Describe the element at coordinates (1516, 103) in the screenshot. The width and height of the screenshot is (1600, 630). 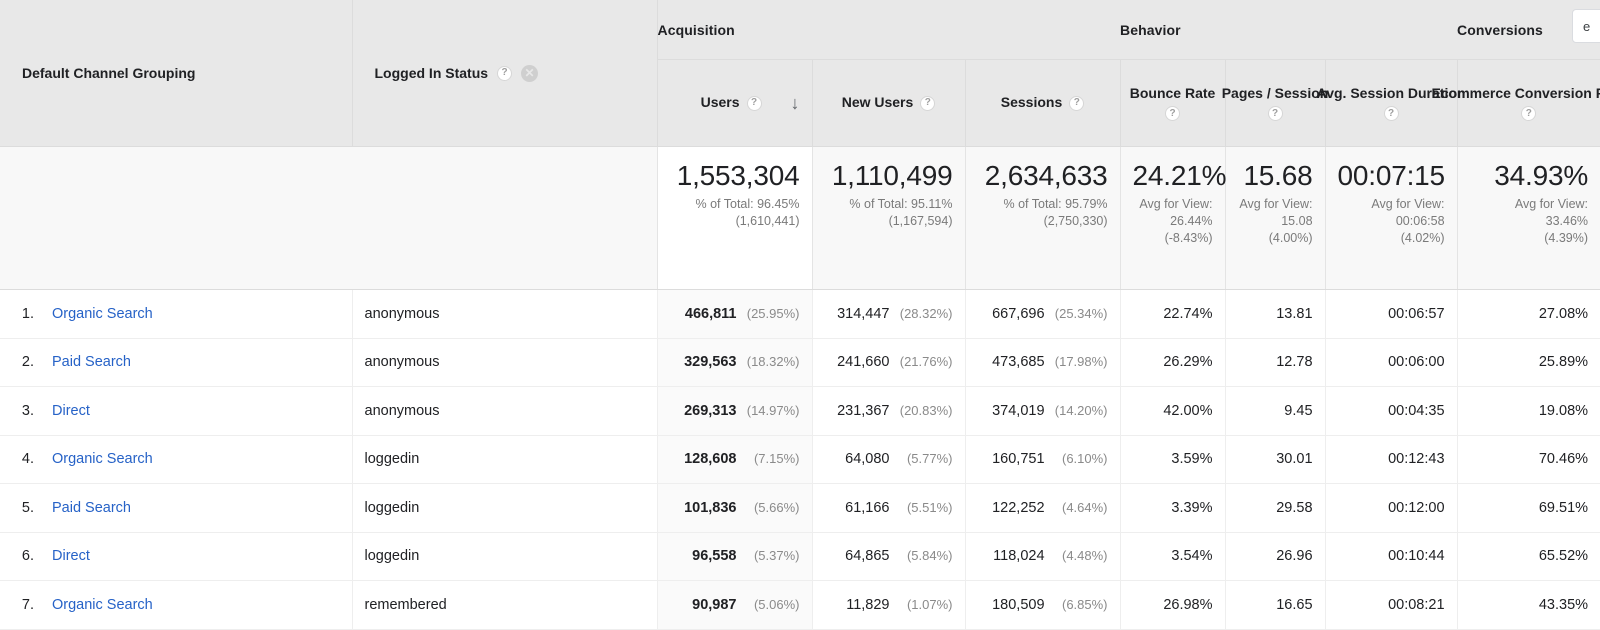
I see `column-header-ecommerce-conversion-rate: Ecommerce Conversion Rate ?` at that location.